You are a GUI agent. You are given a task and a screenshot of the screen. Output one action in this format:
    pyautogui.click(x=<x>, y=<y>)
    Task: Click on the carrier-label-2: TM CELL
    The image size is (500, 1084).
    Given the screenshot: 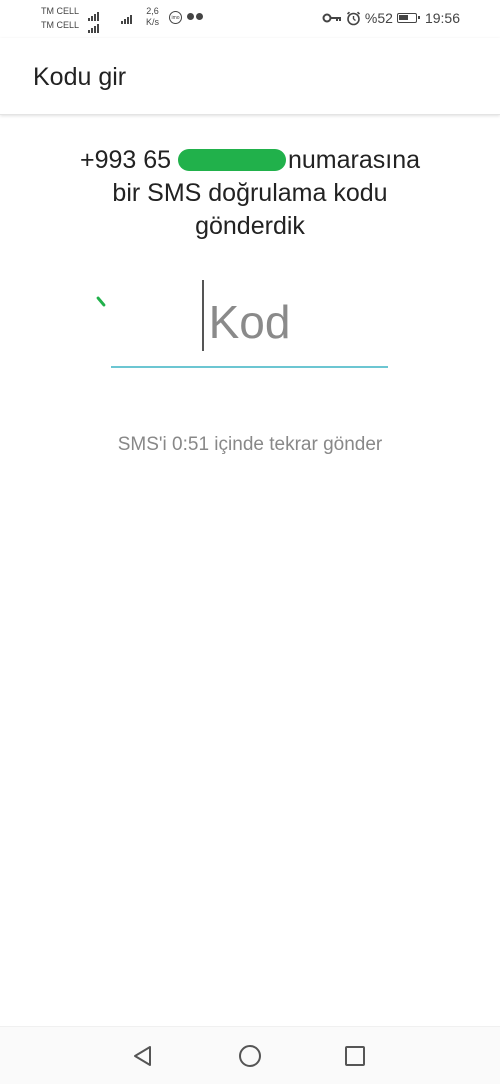 What is the action you would take?
    pyautogui.click(x=60, y=25)
    